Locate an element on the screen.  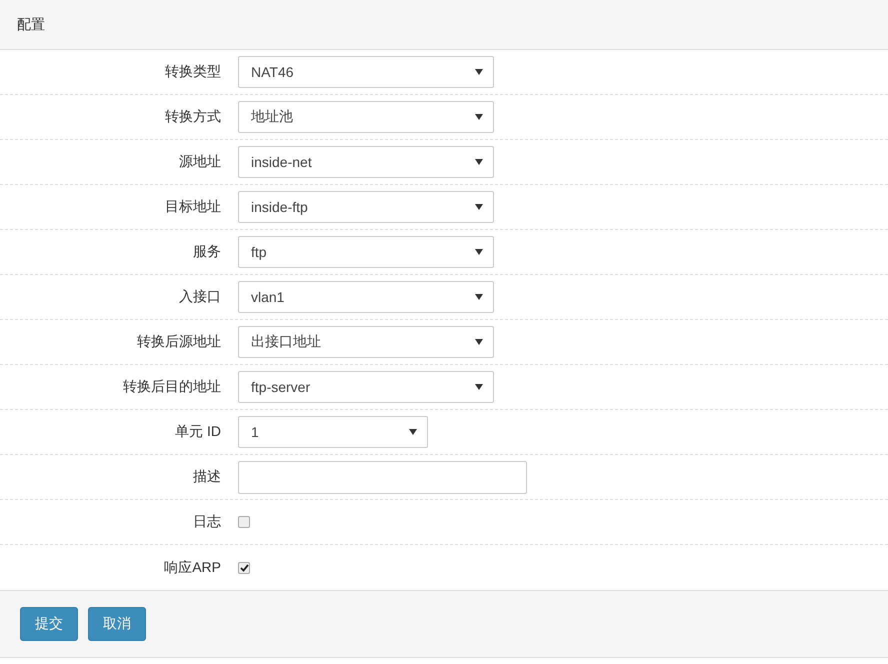
field-label: 源地址 is located at coordinates (200, 162).